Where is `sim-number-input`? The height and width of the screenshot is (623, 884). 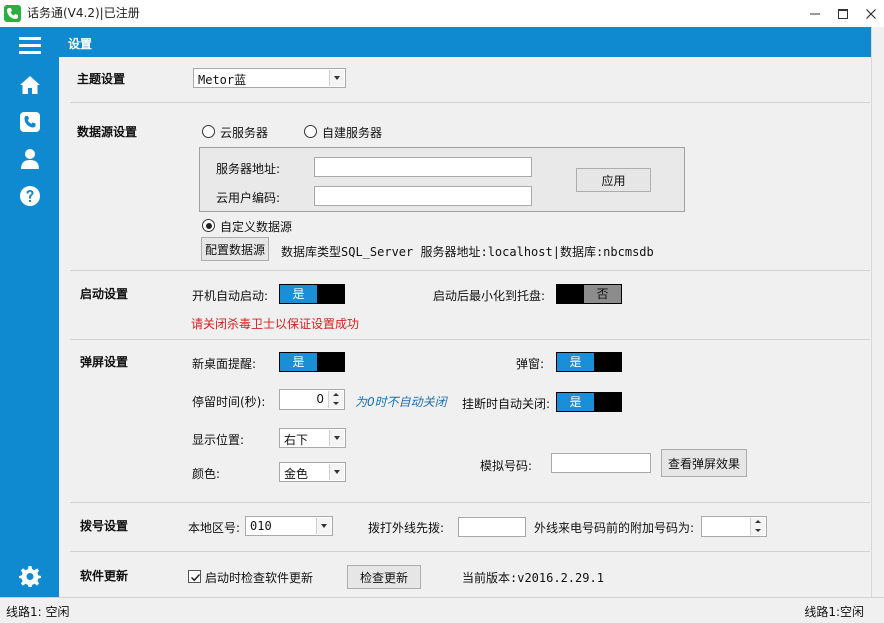 sim-number-input is located at coordinates (601, 463).